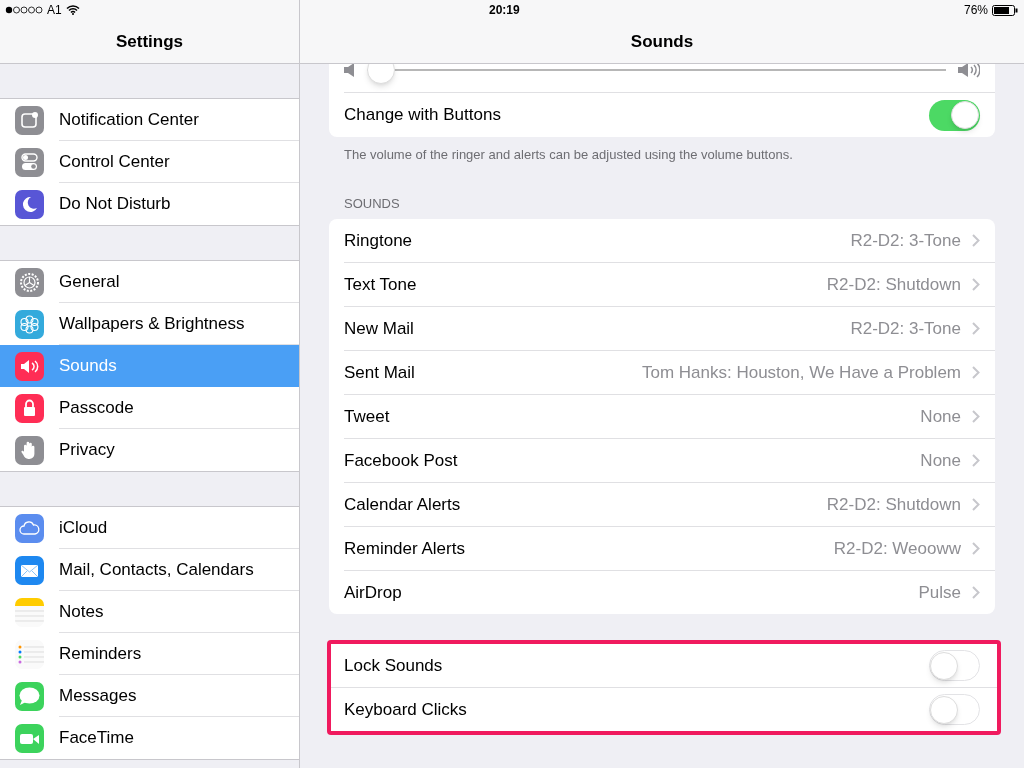  What do you see at coordinates (367, 416) in the screenshot?
I see `setting-label: Tweet` at bounding box center [367, 416].